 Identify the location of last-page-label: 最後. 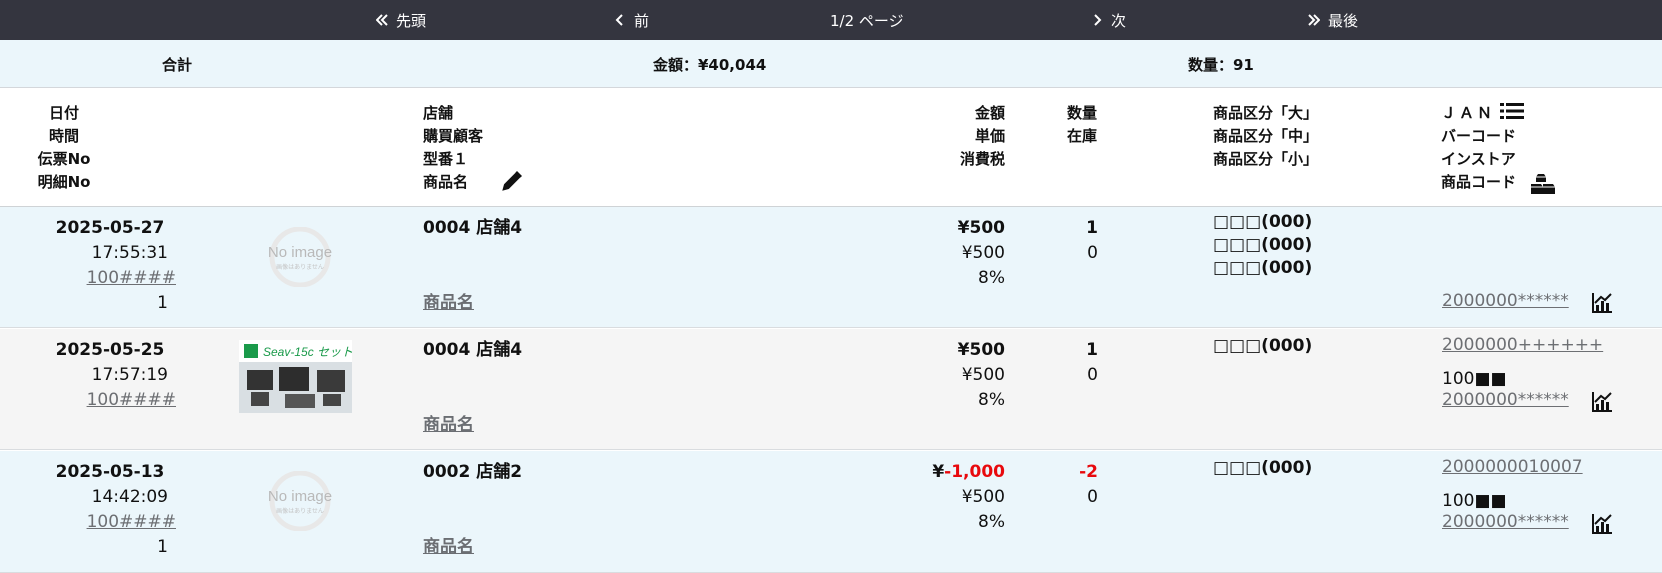
(1343, 20).